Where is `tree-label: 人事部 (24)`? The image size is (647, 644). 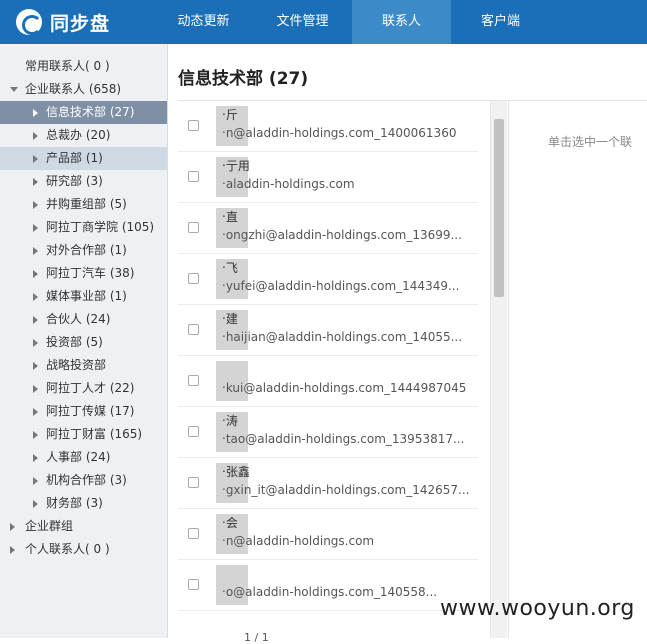
tree-label: 人事部 (24) is located at coordinates (78, 457).